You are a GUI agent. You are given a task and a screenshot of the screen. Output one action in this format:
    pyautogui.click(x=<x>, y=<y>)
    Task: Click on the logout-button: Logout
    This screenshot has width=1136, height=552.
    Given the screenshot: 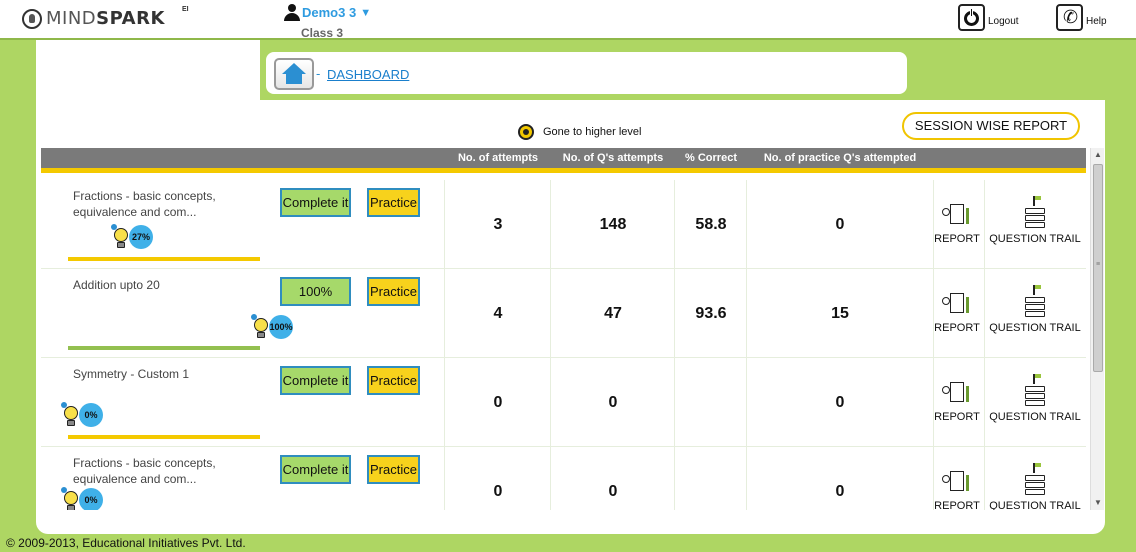 What is the action you would take?
    pyautogui.click(x=988, y=17)
    